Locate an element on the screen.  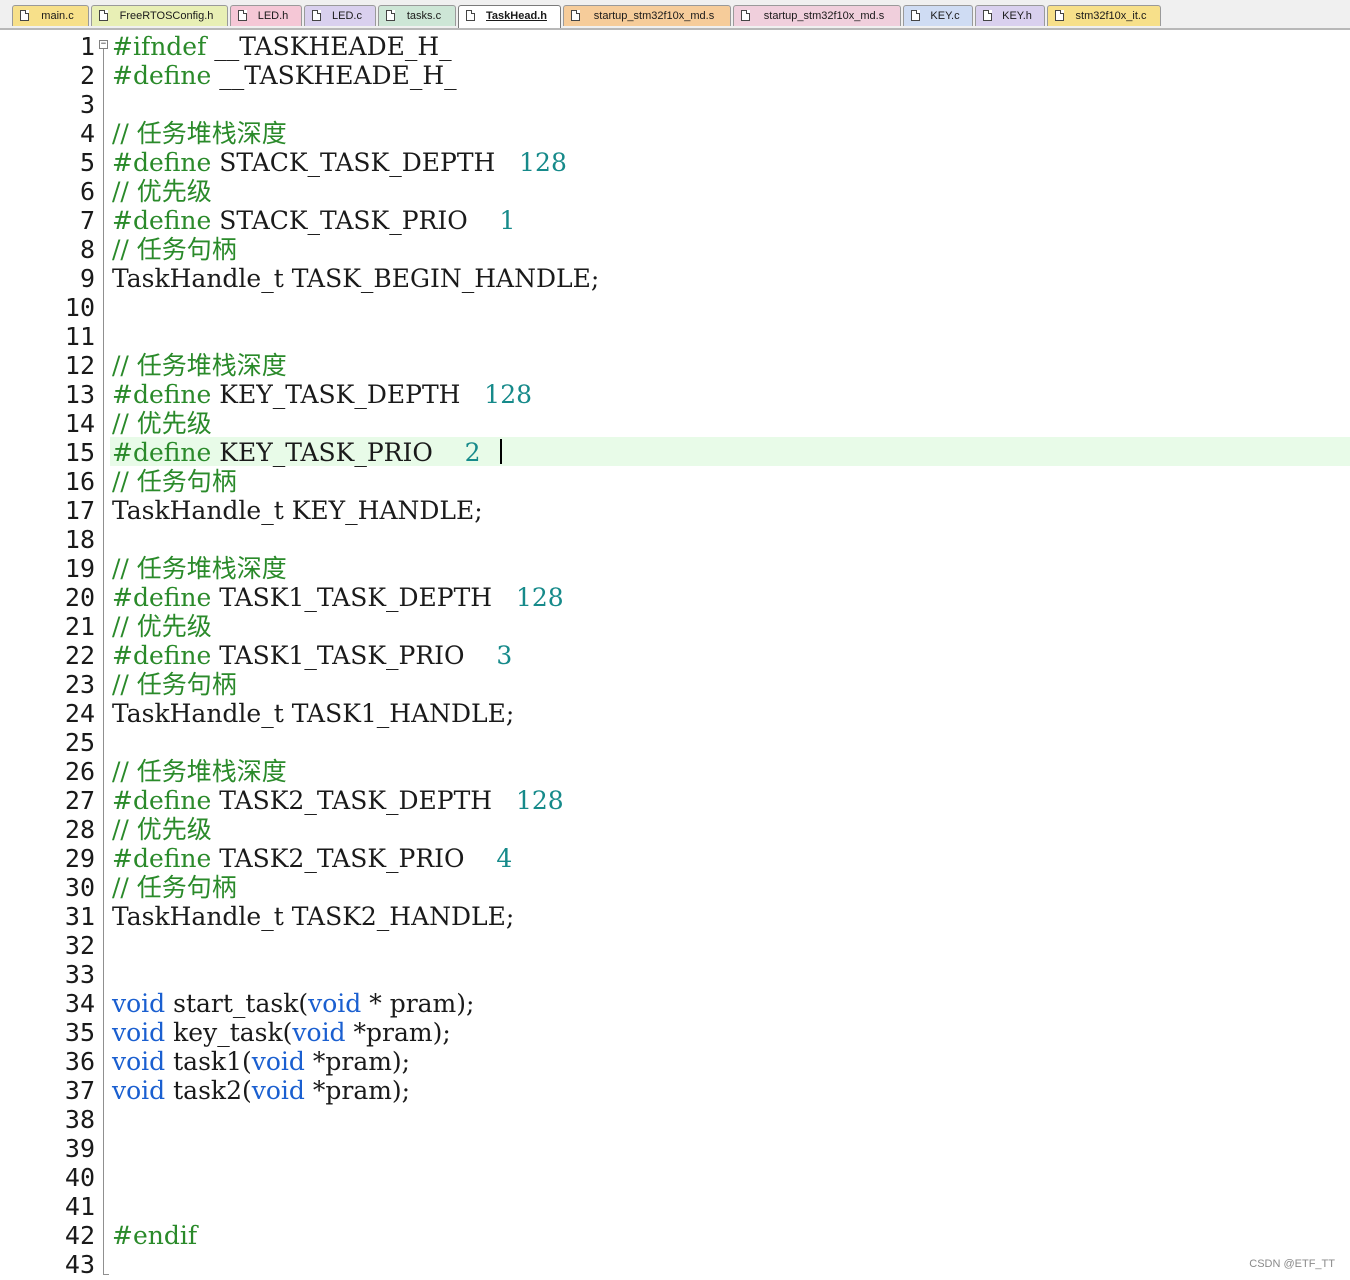
code-line: #define TASK2_TASK_PRIO 4 is located at coordinates (312, 858).